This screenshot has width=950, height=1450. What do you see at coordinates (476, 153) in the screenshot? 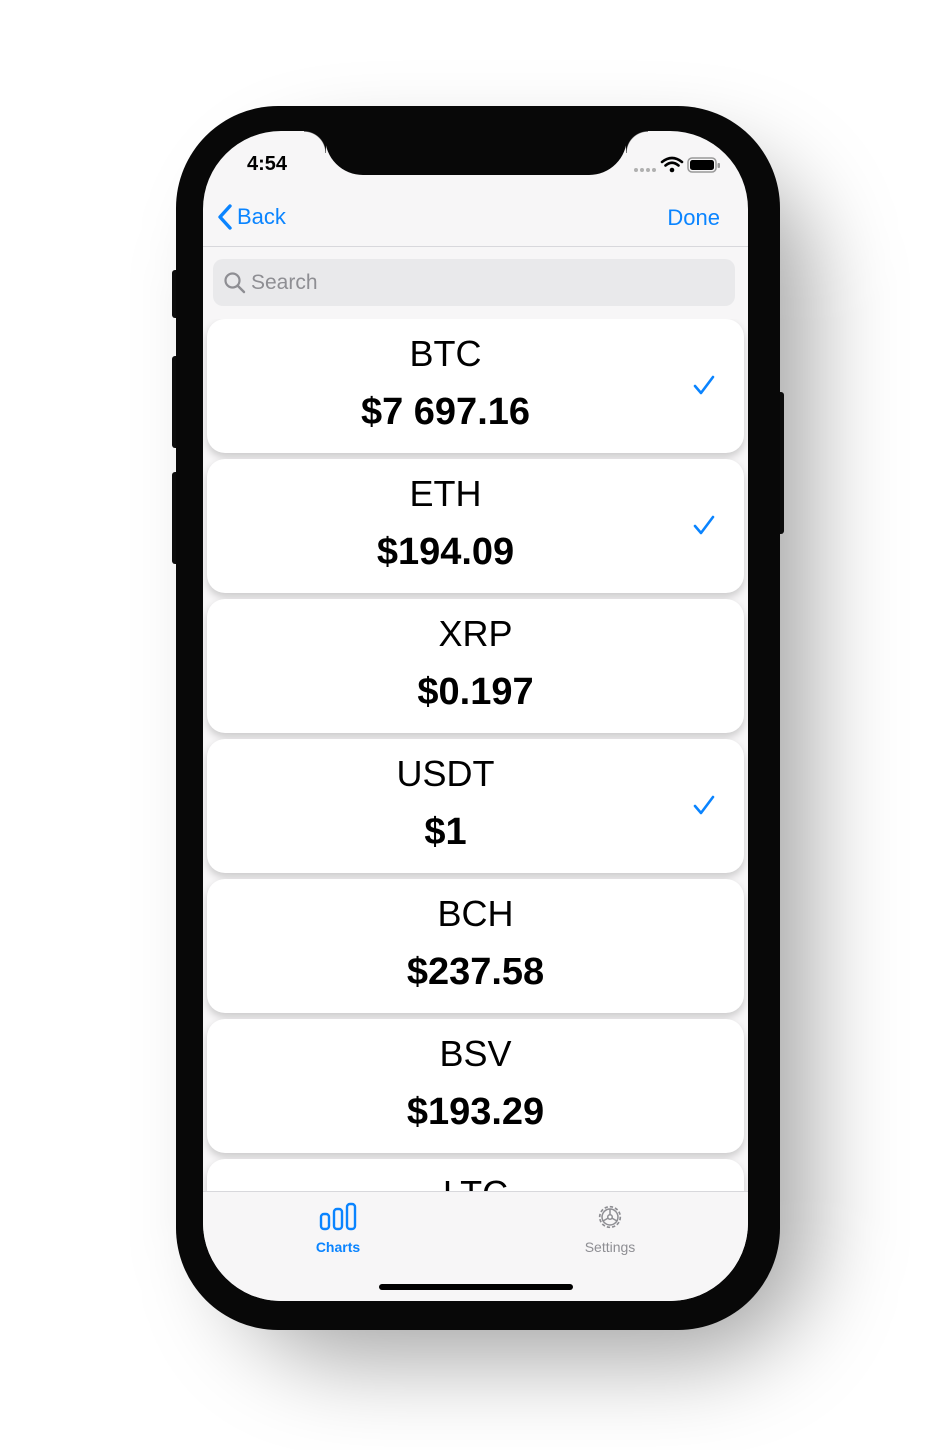
I see `notch` at bounding box center [476, 153].